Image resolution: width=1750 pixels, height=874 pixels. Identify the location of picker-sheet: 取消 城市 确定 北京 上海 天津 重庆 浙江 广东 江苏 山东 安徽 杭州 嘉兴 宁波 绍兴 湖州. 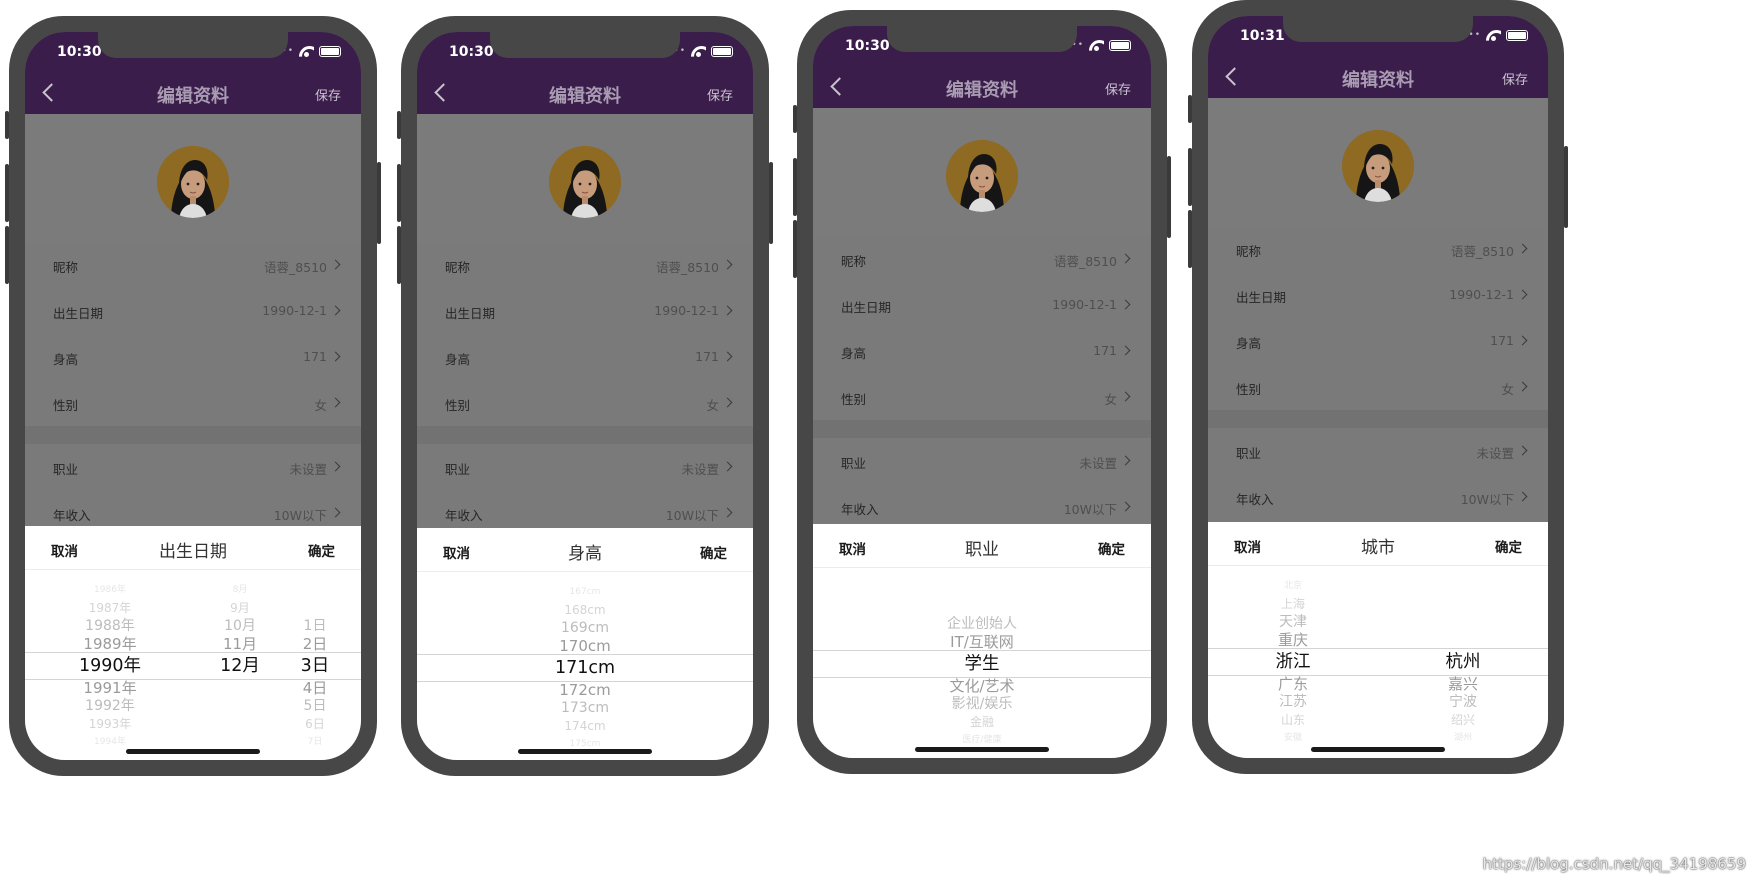
(1378, 640).